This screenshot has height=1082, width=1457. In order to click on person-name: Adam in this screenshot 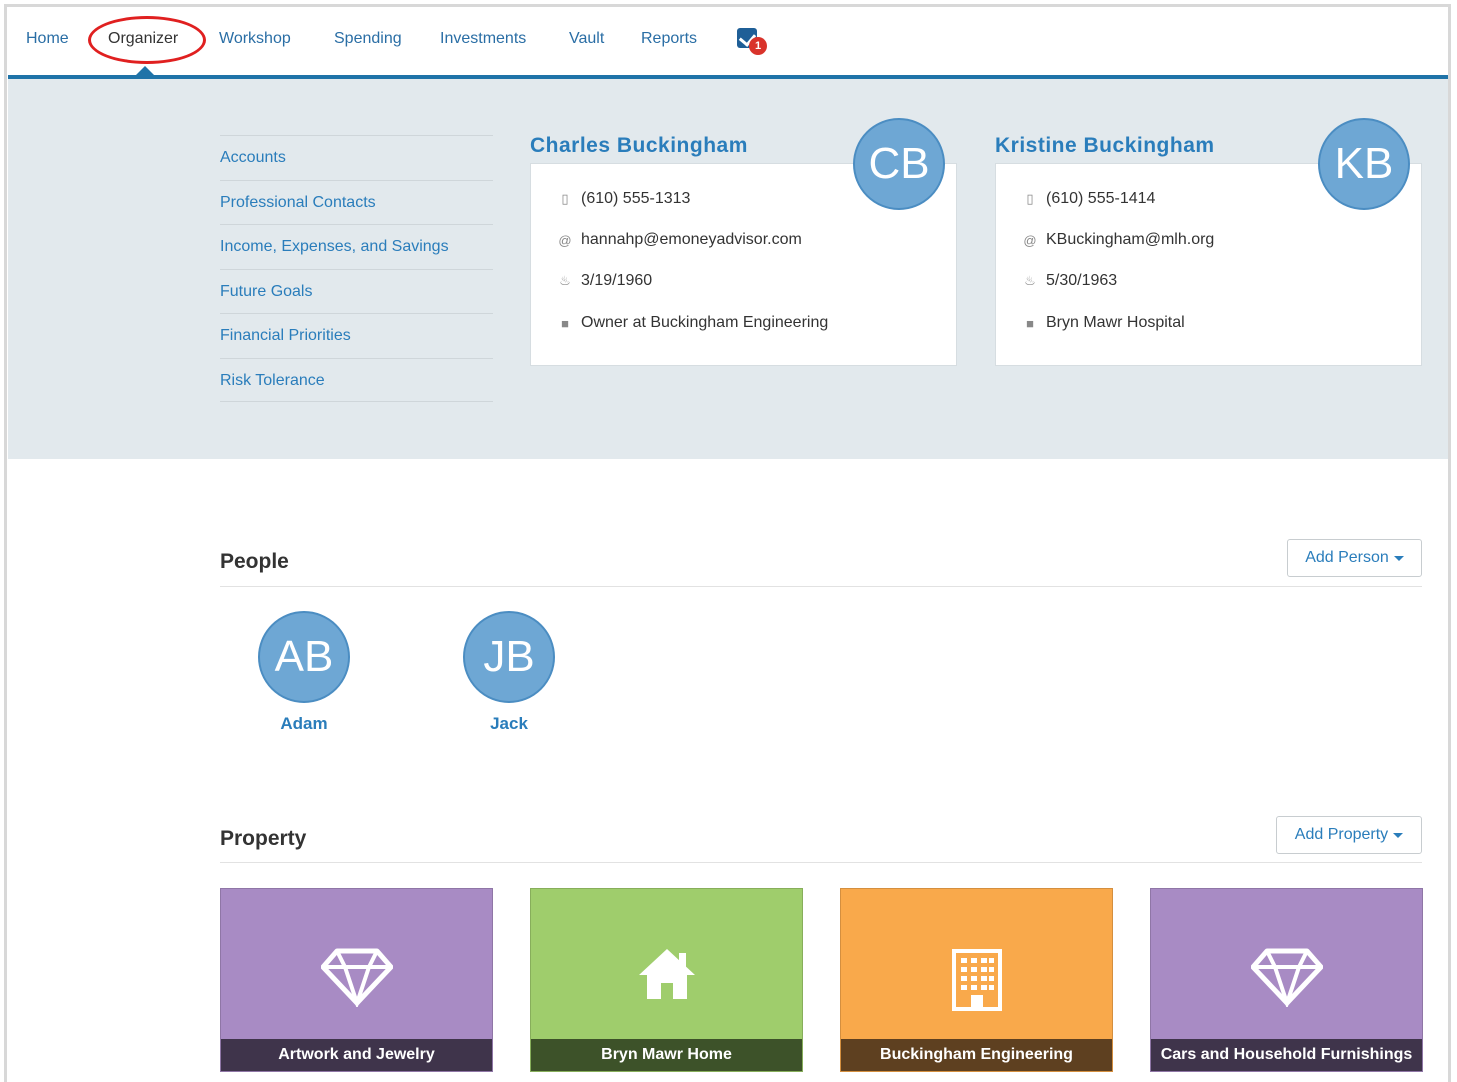, I will do `click(304, 724)`.